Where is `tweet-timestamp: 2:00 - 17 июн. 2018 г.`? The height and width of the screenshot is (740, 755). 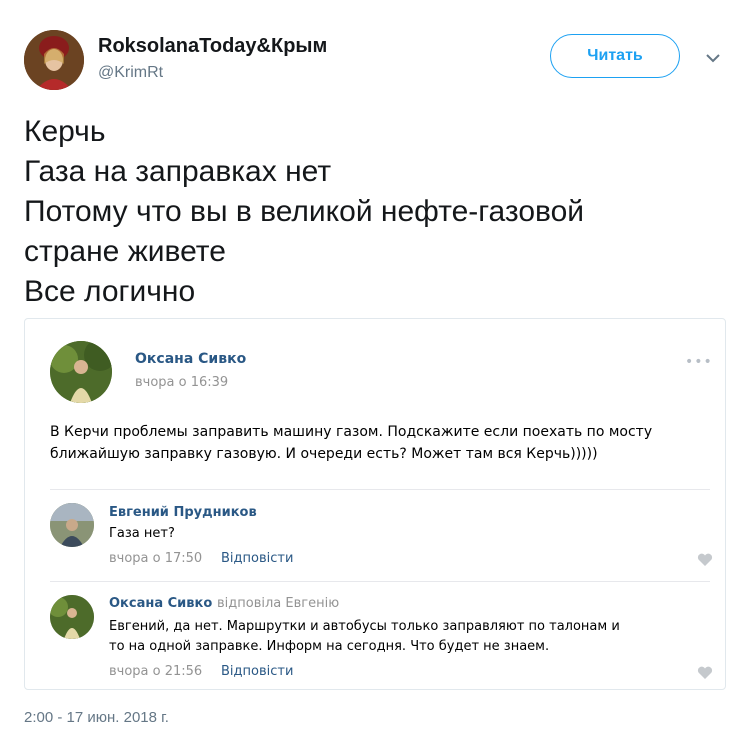 tweet-timestamp: 2:00 - 17 июн. 2018 г. is located at coordinates (96, 717).